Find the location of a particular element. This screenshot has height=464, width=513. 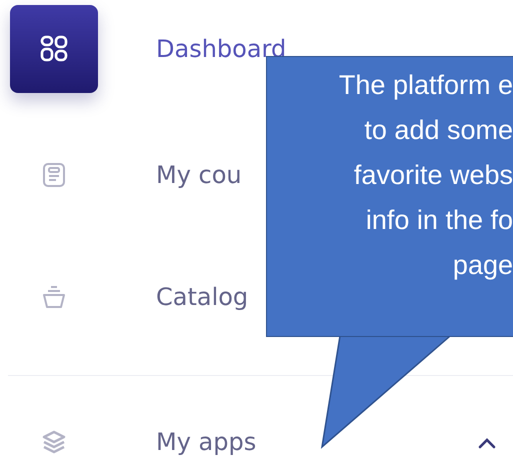

menu-icon-tile is located at coordinates (54, 49).